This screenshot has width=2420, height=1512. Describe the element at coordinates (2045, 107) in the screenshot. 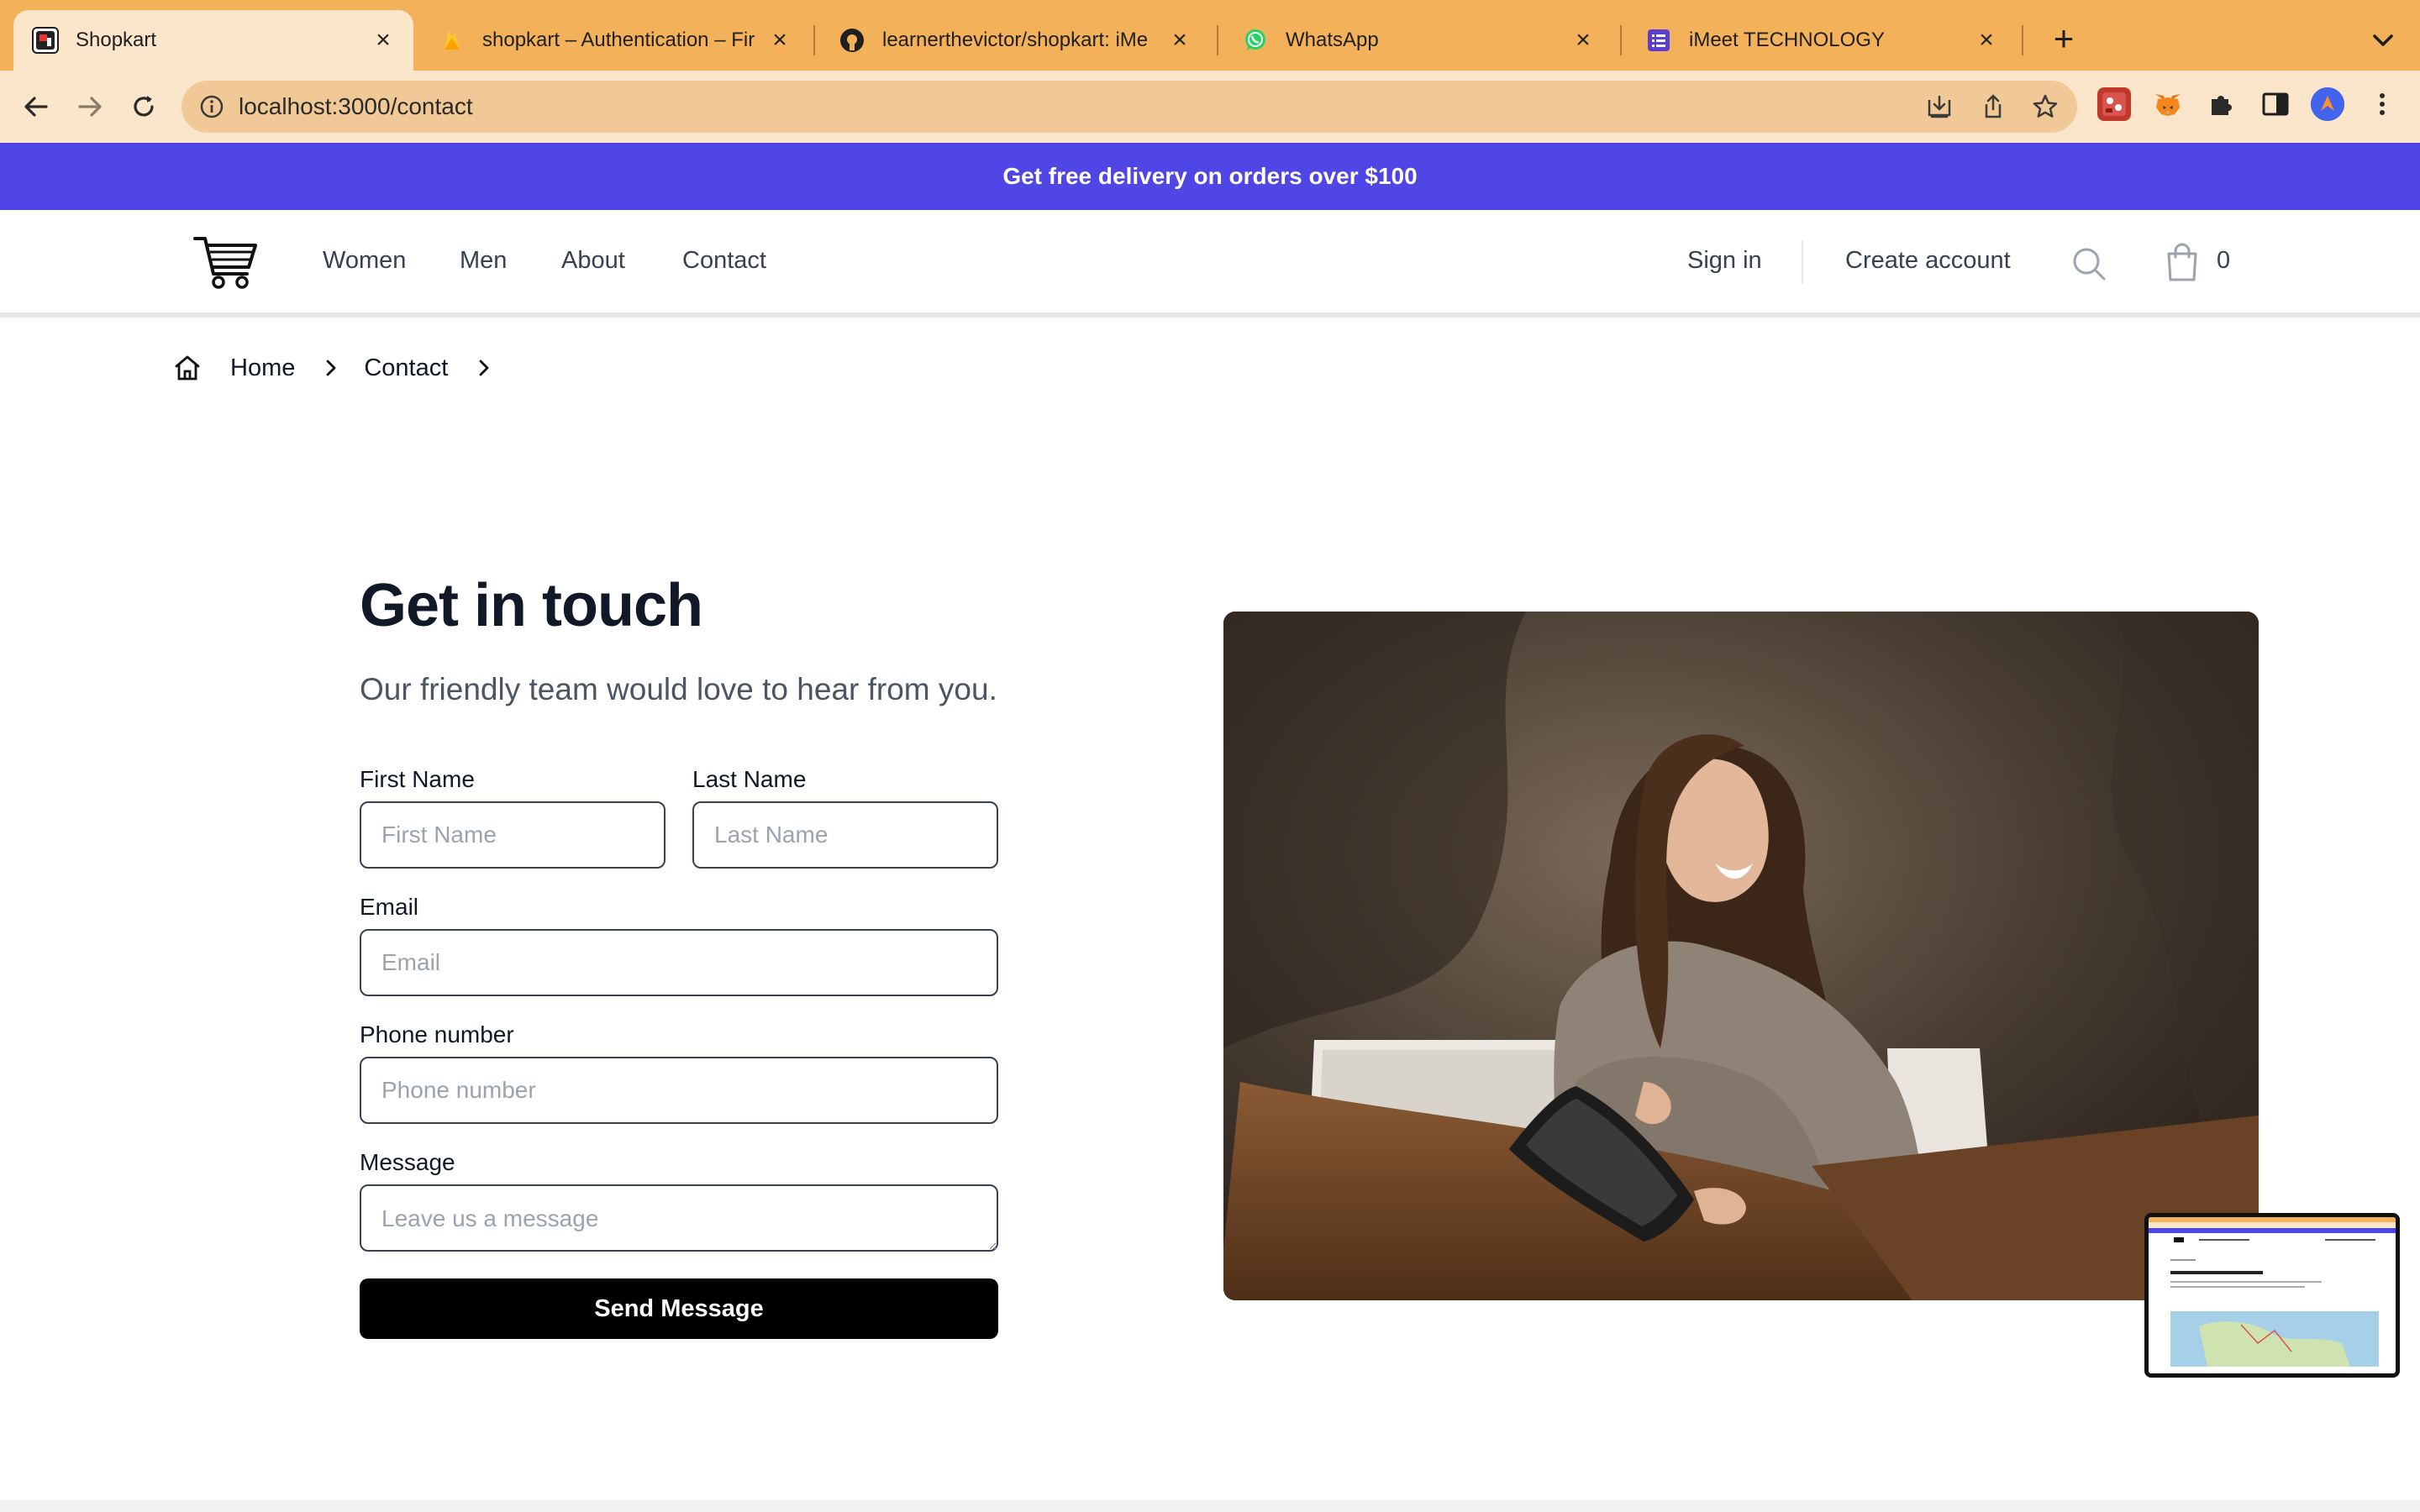

I see `bookmark-star-icon` at that location.